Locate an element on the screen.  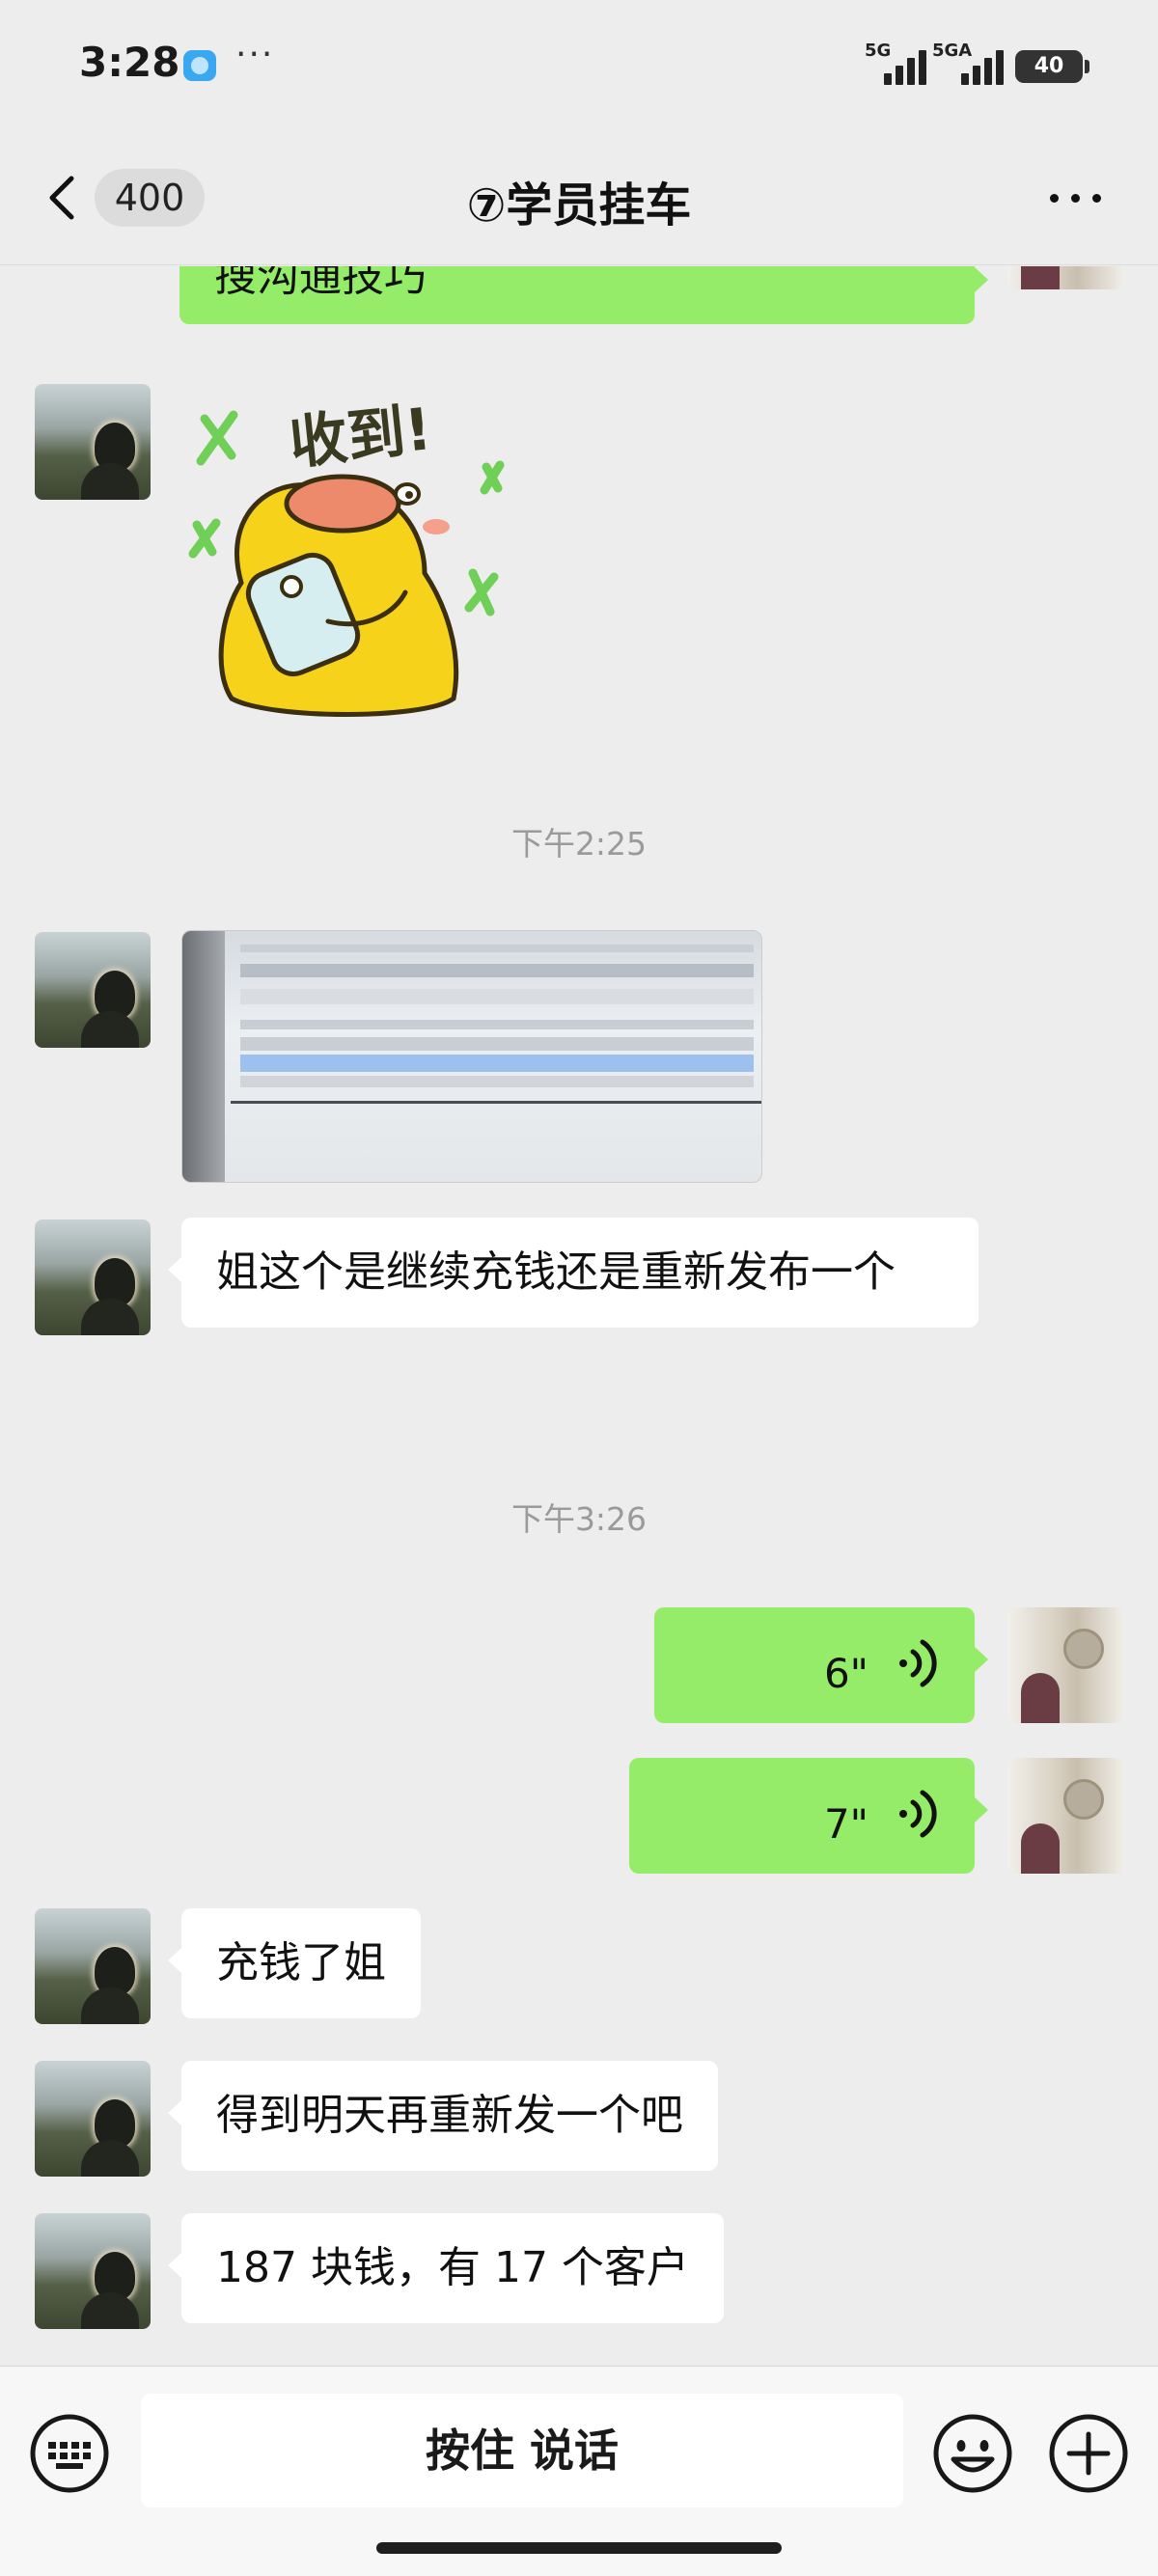
more-options-button is located at coordinates (1076, 197).